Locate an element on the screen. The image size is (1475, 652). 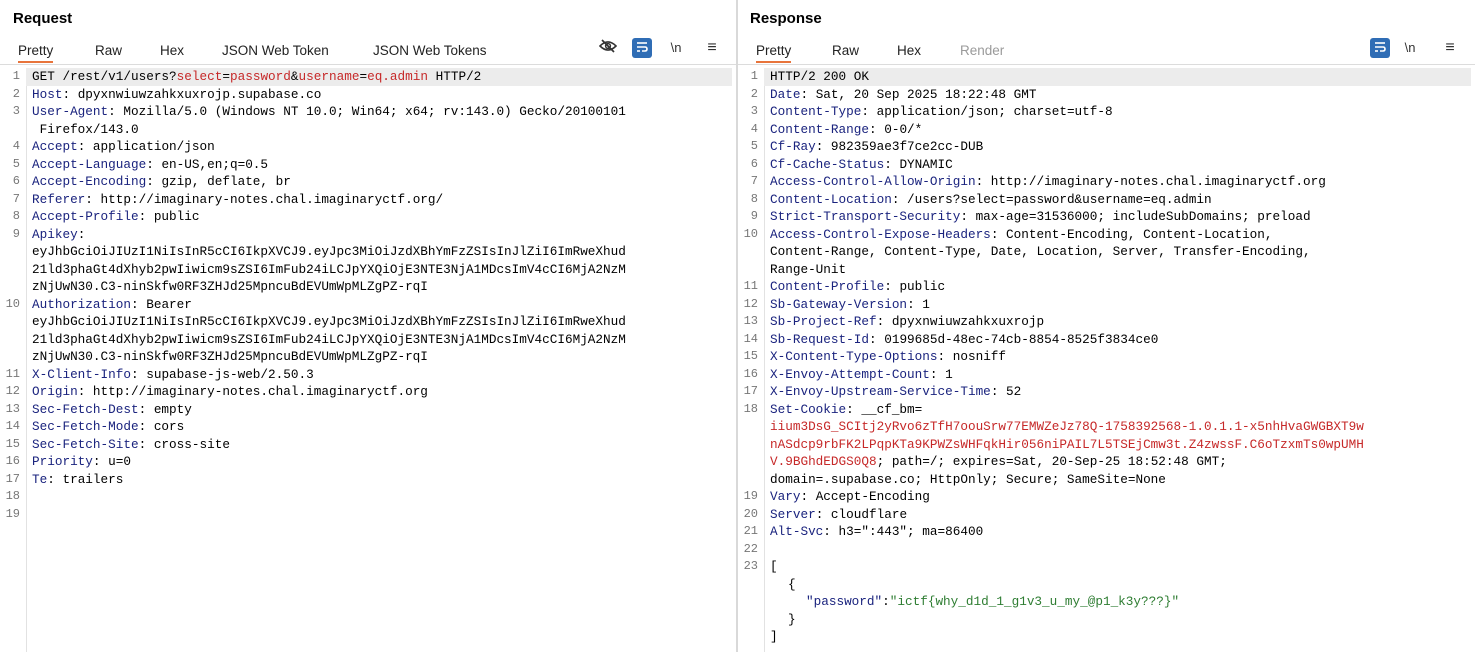
header-x-client-info: X-Client-Info: supabase-js-web/2.50.3 is located at coordinates (173, 374).